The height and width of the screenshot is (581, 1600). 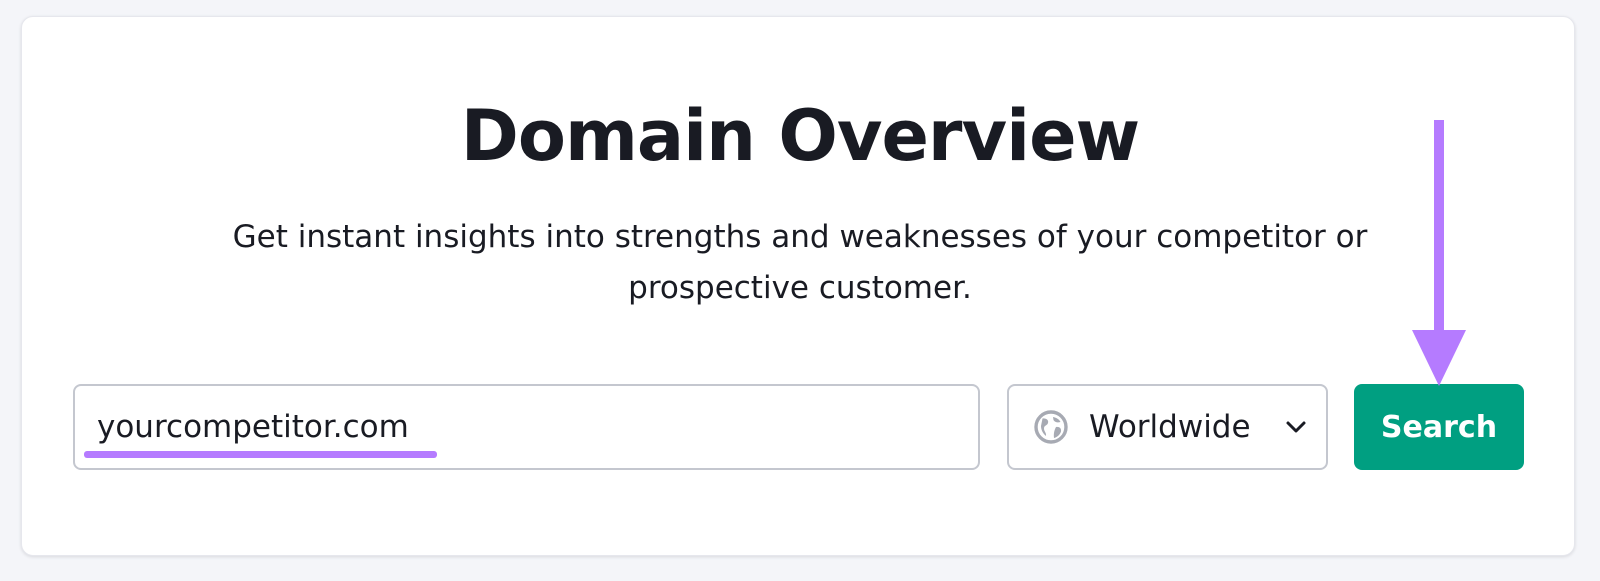 What do you see at coordinates (1051, 427) in the screenshot?
I see `globe-icon` at bounding box center [1051, 427].